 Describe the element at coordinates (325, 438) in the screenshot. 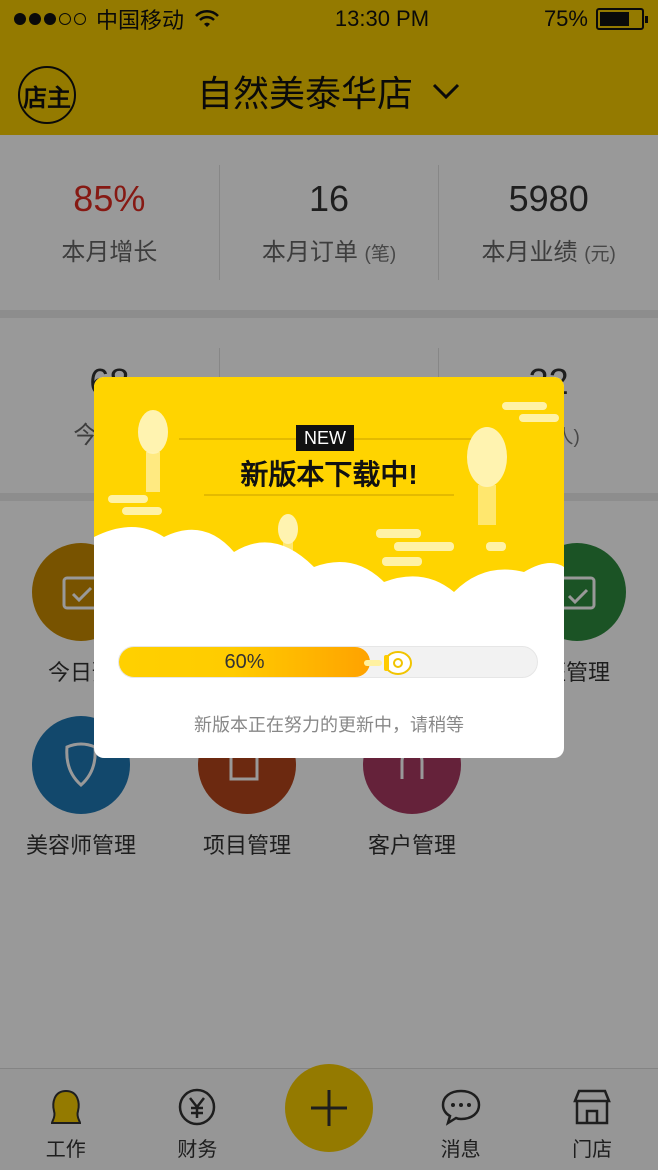

I see `new-badge: NEW` at that location.